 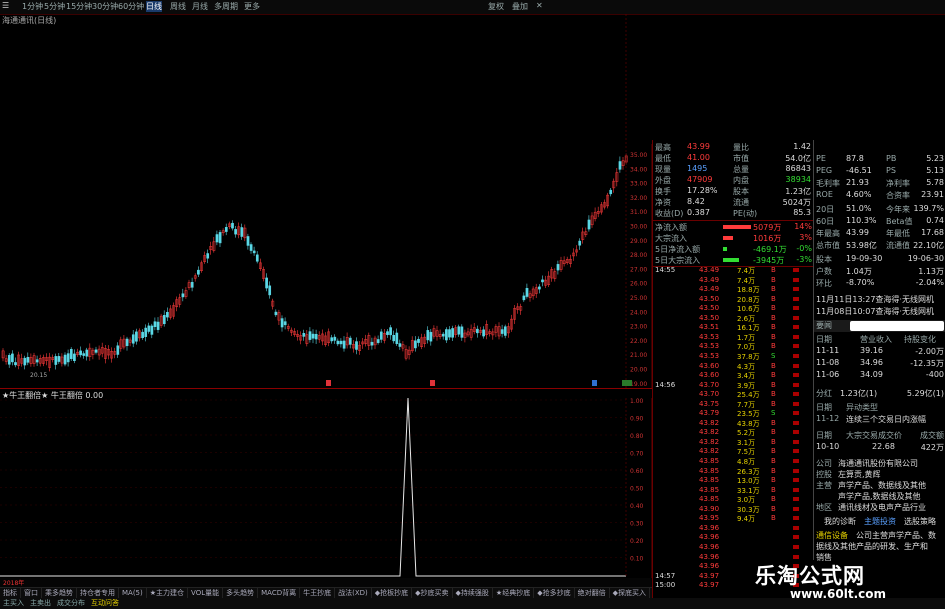 What do you see at coordinates (871, 362) in the screenshot?
I see `f10-value: 34.96` at bounding box center [871, 362].